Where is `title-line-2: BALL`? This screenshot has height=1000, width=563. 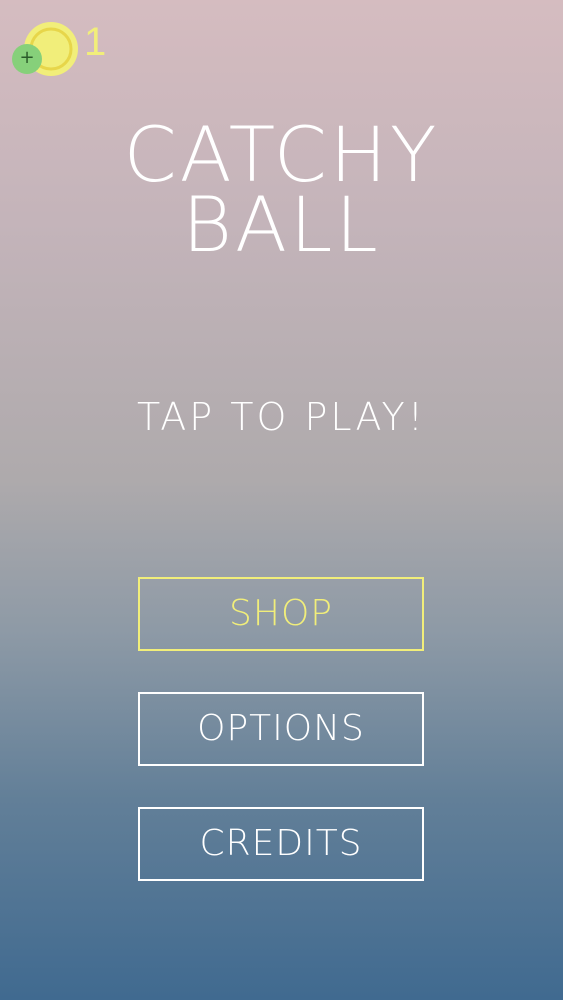
title-line-2: BALL is located at coordinates (281, 224).